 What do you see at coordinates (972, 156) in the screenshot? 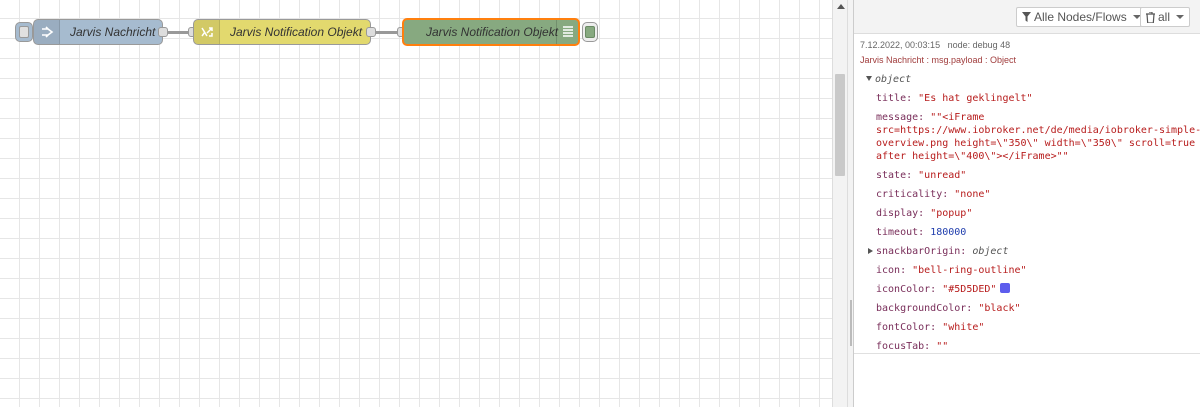
I see `prop-value-cont: after height=\"400\"></iFrame>""` at bounding box center [972, 156].